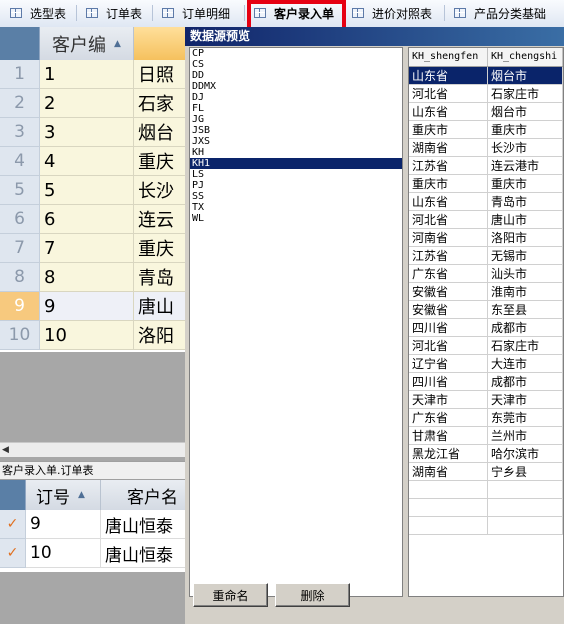 The image size is (564, 624). What do you see at coordinates (95, 449) in the screenshot?
I see `horizontal-scrollbar: ◀` at bounding box center [95, 449].